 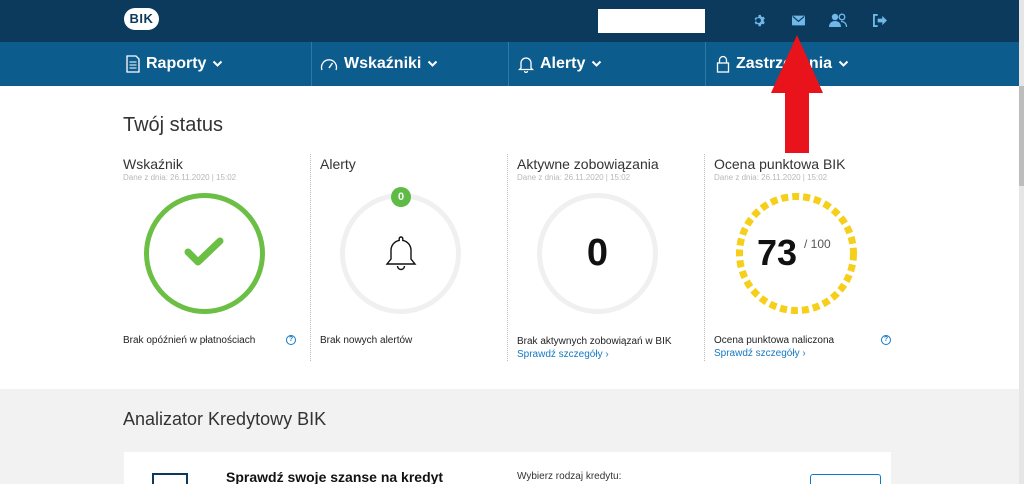 What do you see at coordinates (758, 20) in the screenshot?
I see `gear-icon` at bounding box center [758, 20].